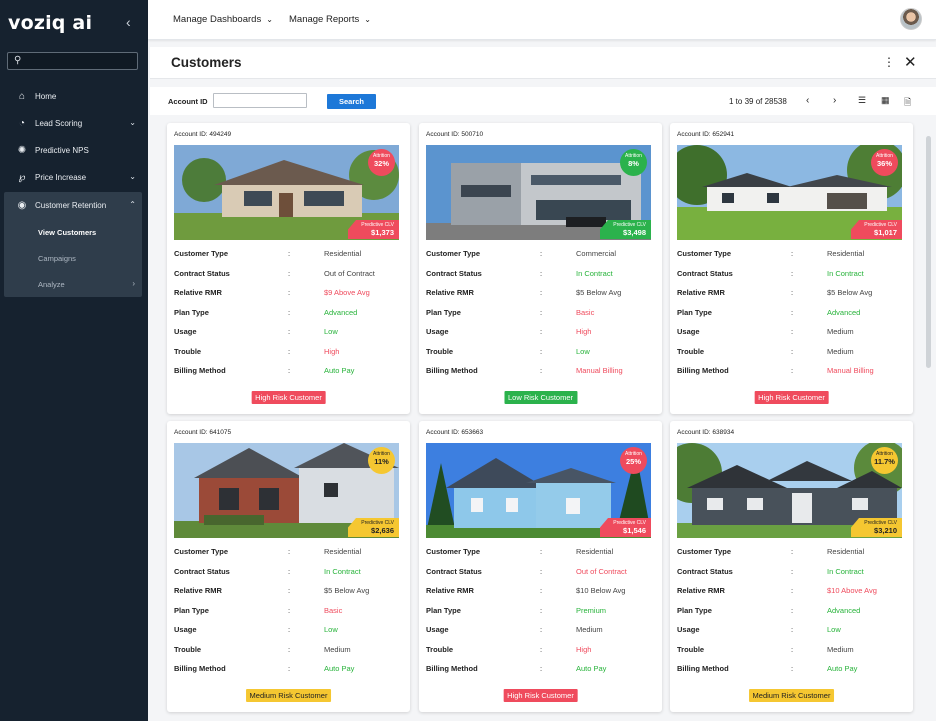  What do you see at coordinates (541, 279) in the screenshot?
I see `card-field-row: Contract Status : In Contract` at bounding box center [541, 279].